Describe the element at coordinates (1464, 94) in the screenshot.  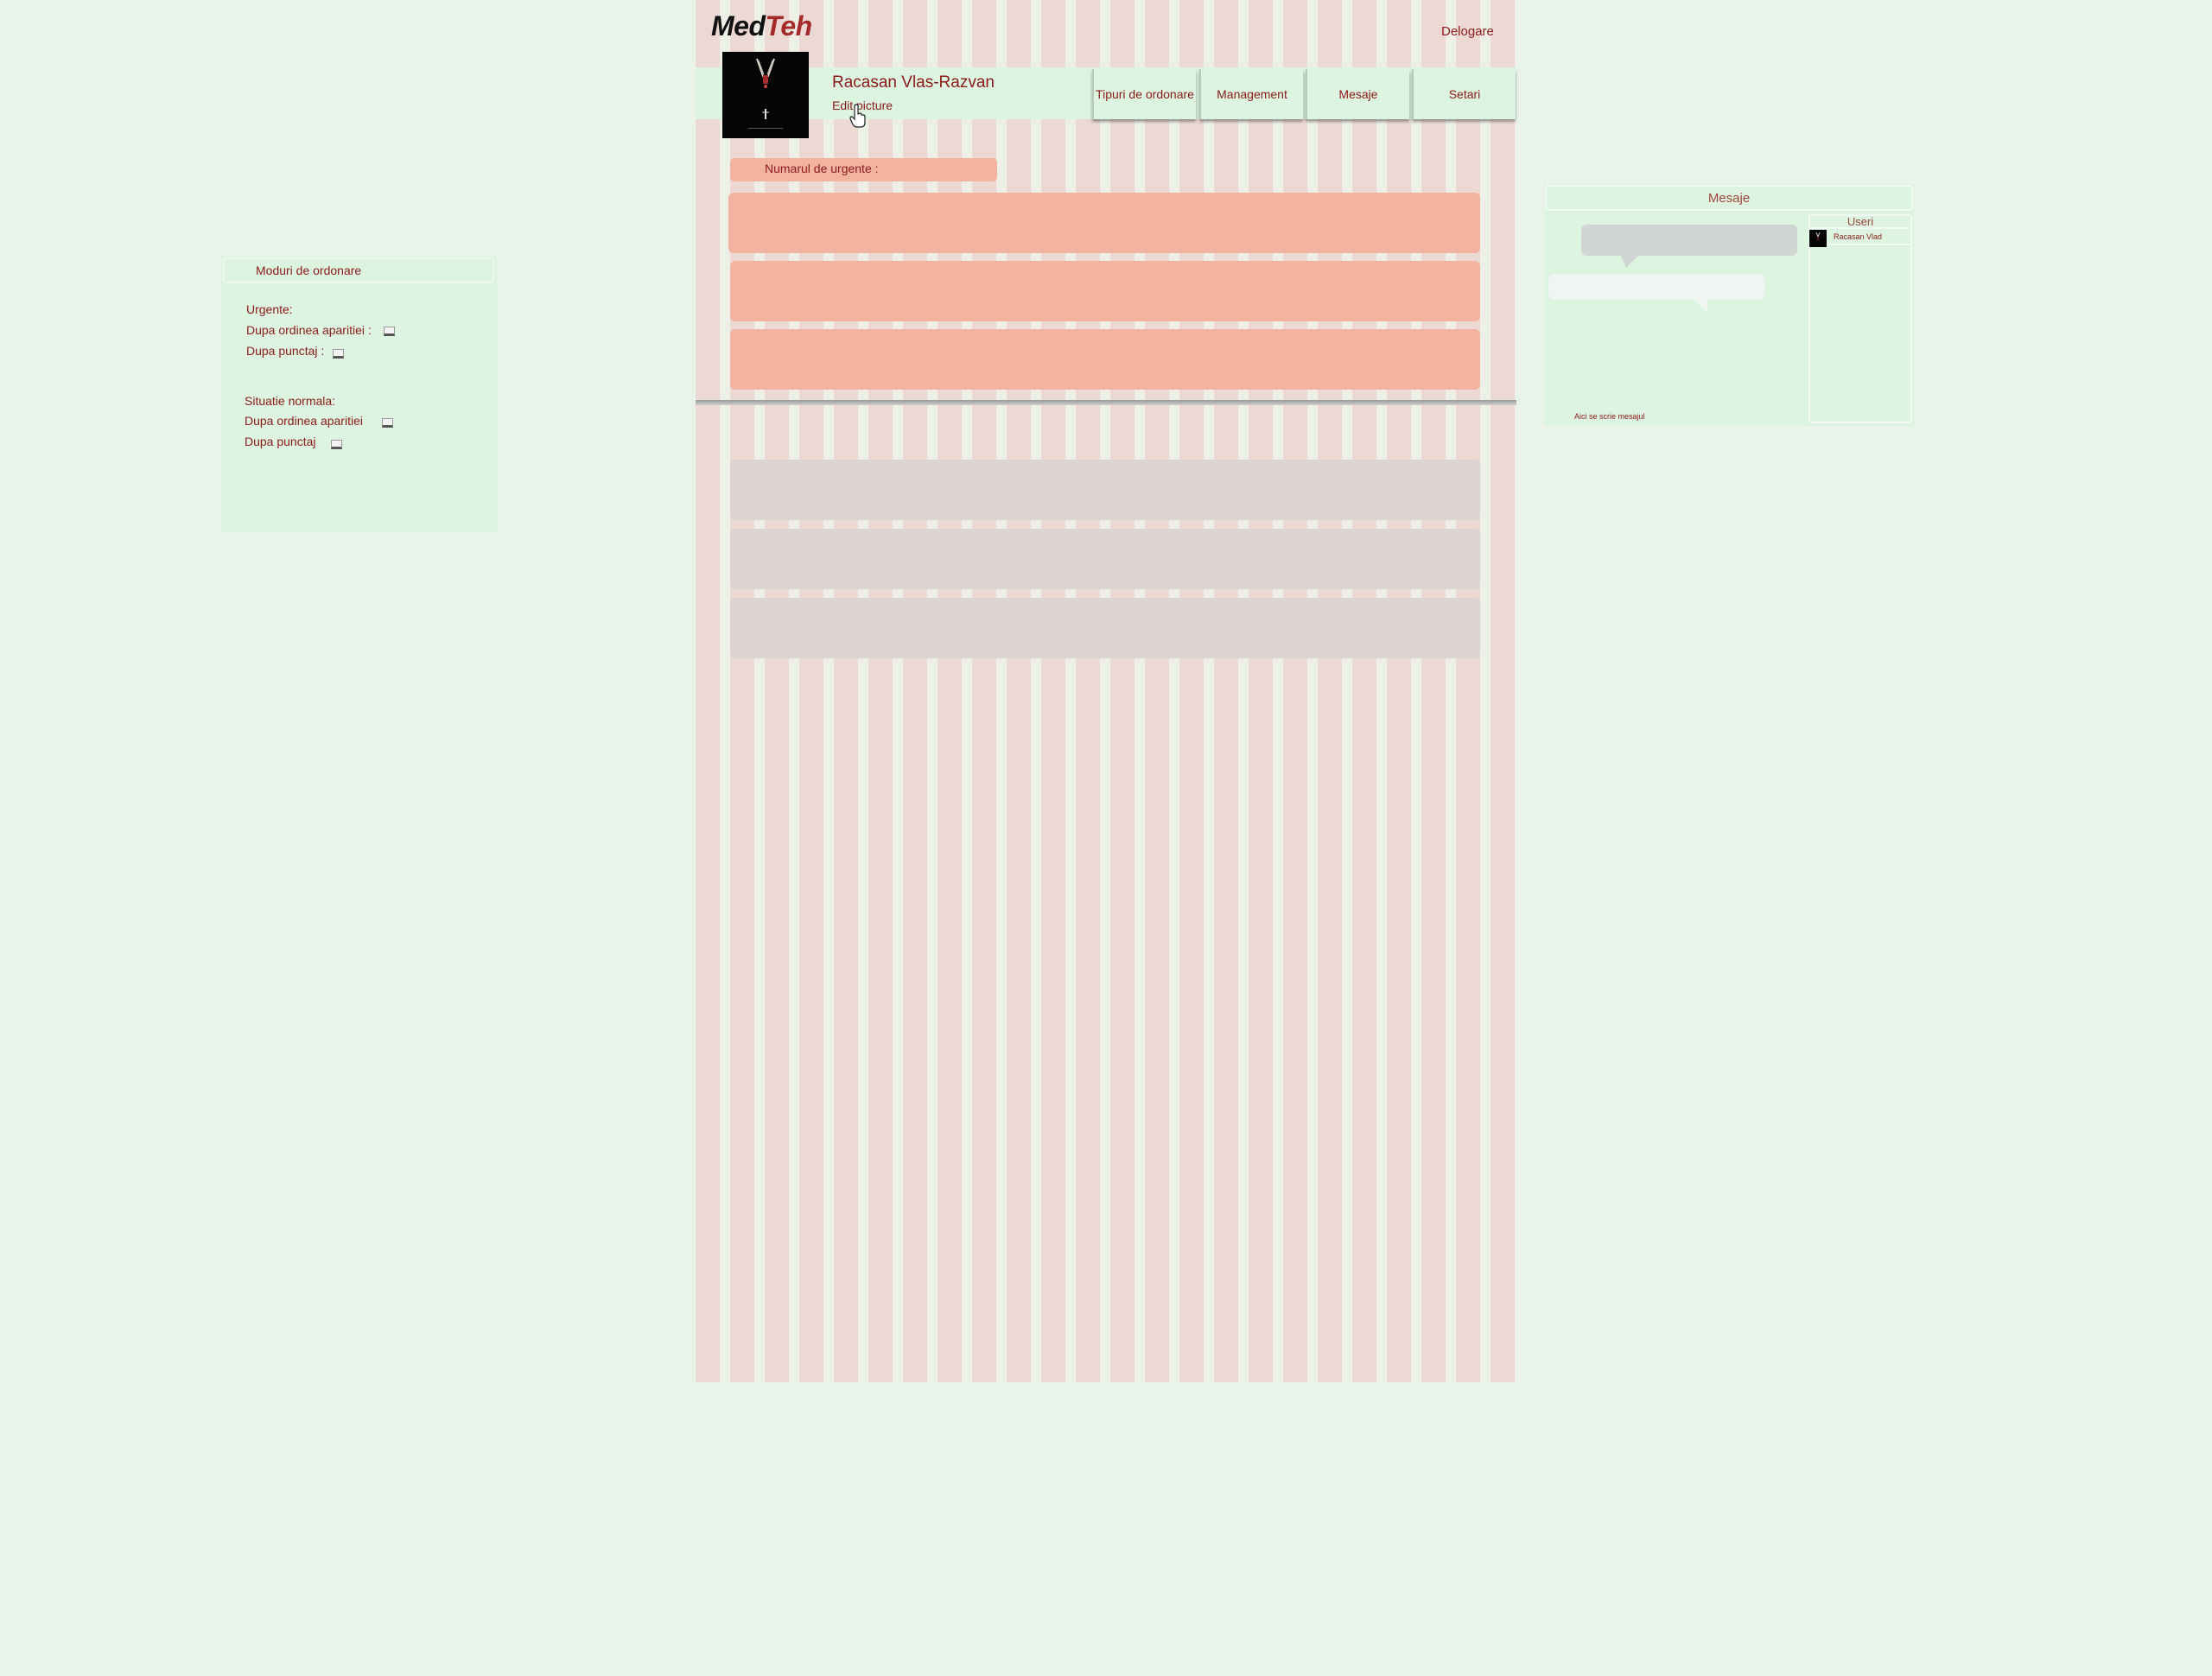
I see `nav-setari: Setari` at that location.